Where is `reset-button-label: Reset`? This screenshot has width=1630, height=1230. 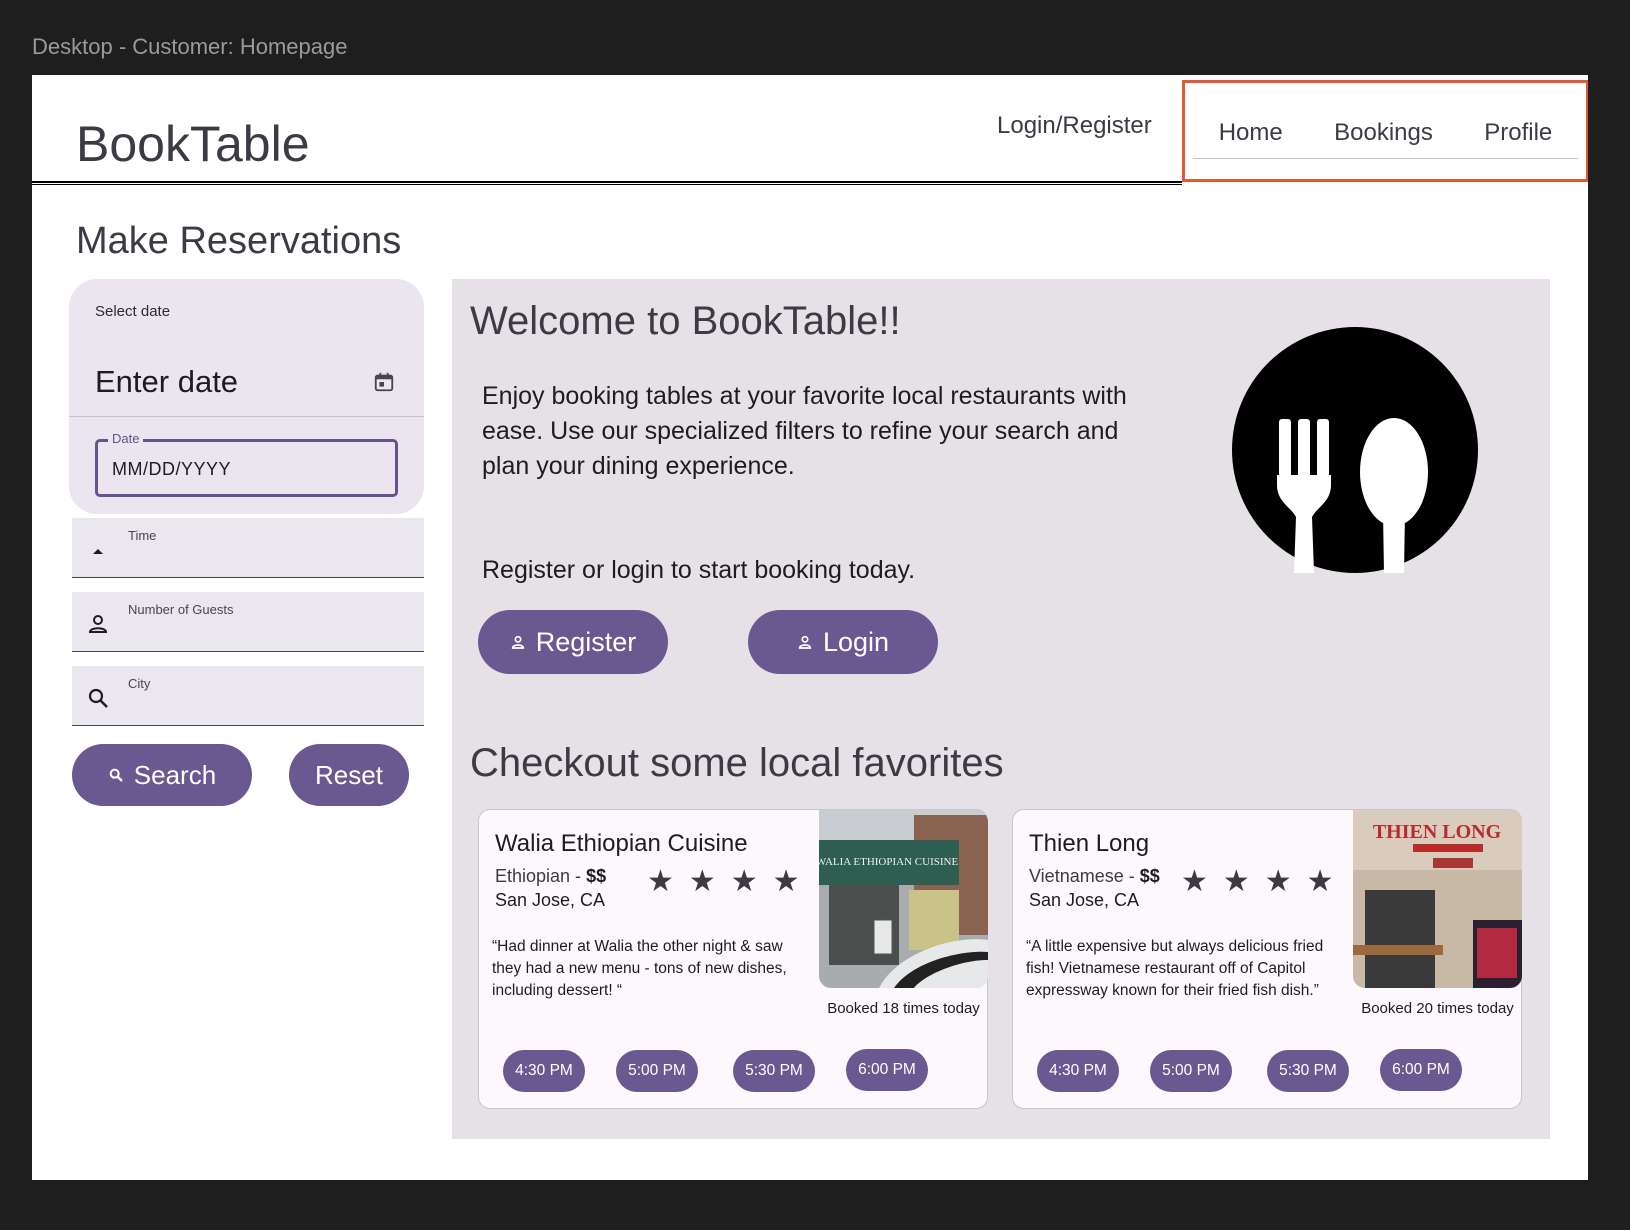
reset-button-label: Reset is located at coordinates (349, 774).